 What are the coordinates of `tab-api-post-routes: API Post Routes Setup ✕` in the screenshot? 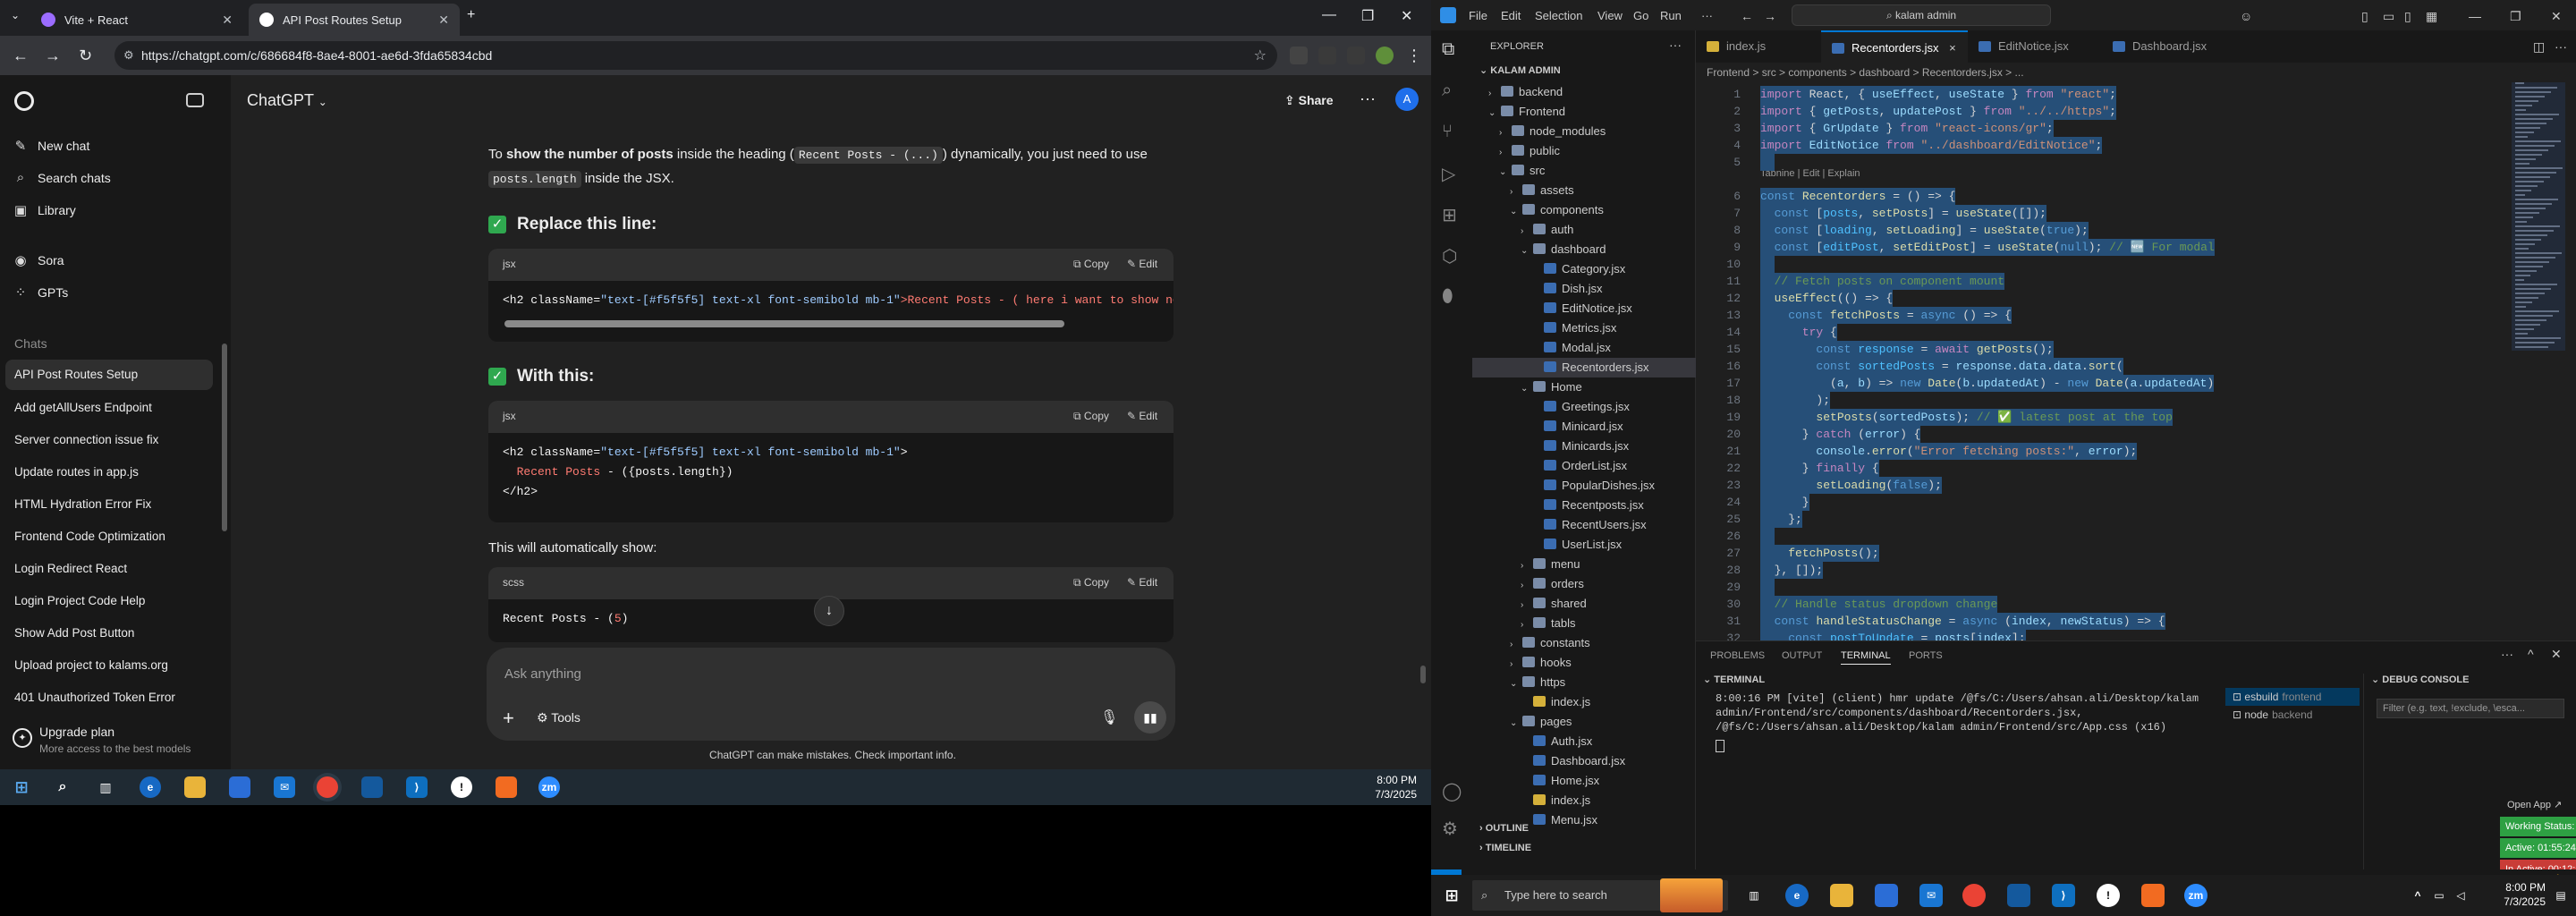 It's located at (354, 20).